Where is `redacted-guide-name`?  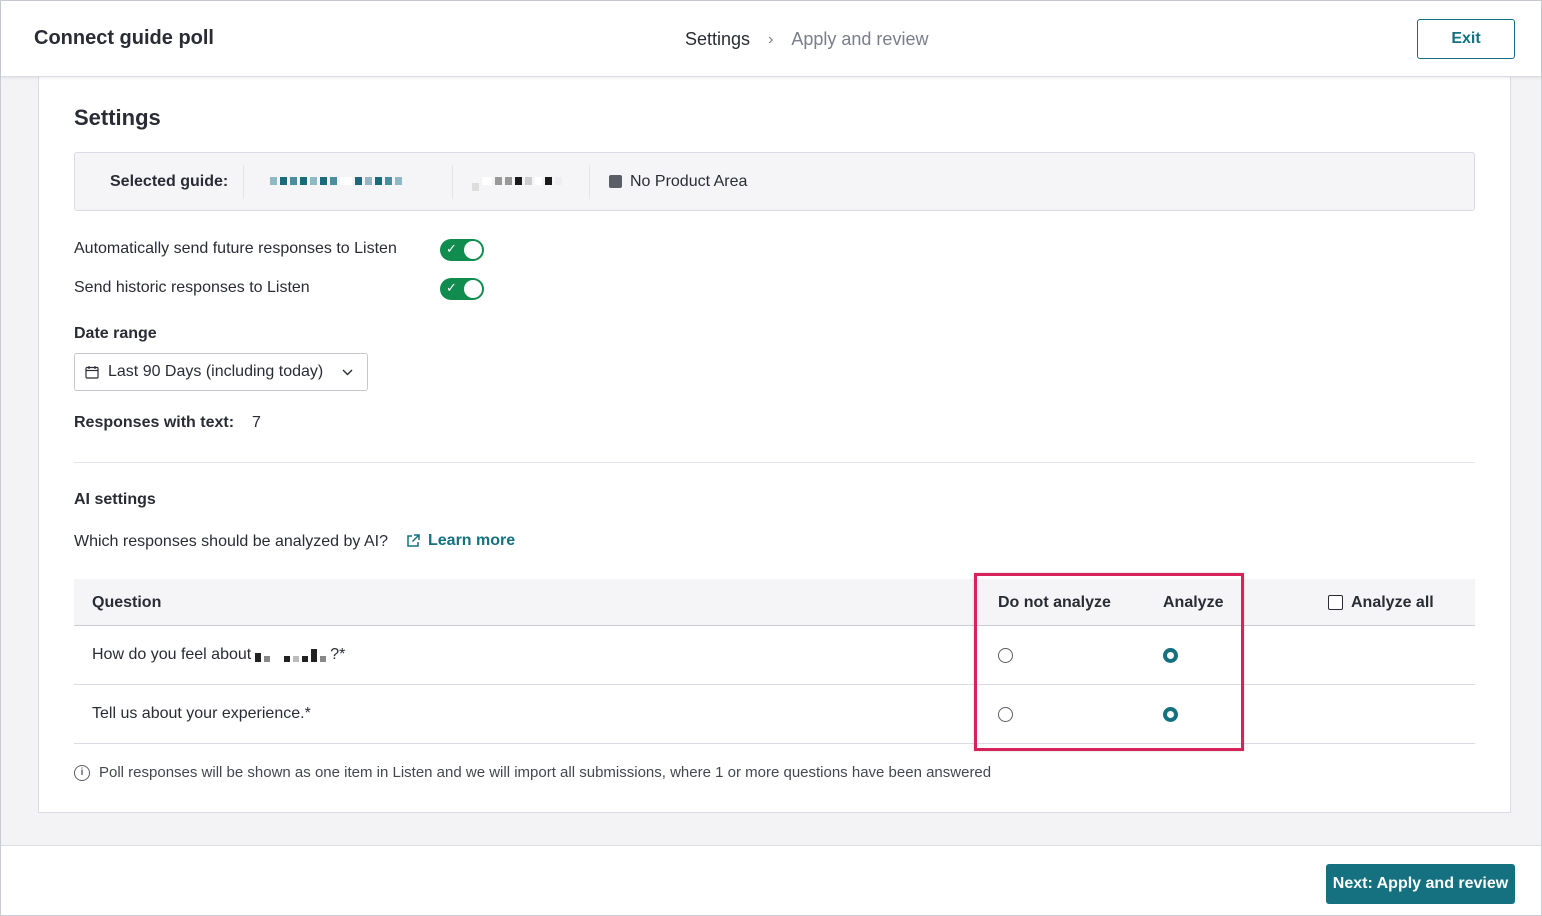
redacted-guide-name is located at coordinates (336, 181).